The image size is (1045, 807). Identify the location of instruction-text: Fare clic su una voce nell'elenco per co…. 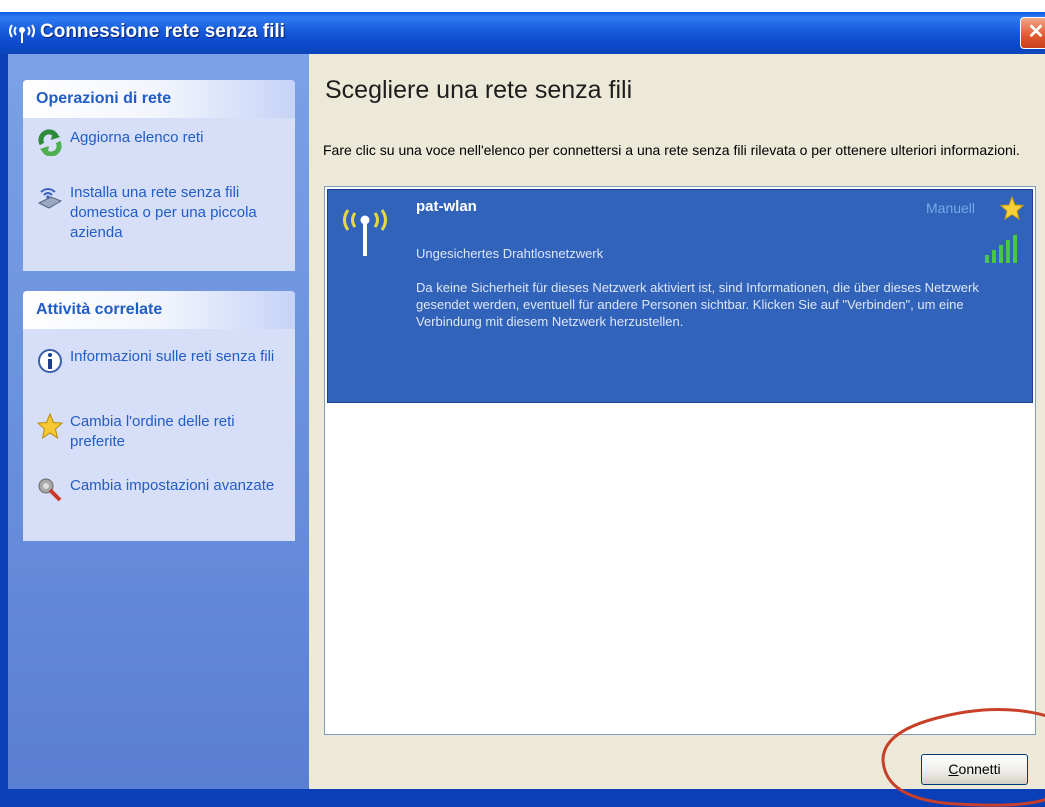
(671, 150).